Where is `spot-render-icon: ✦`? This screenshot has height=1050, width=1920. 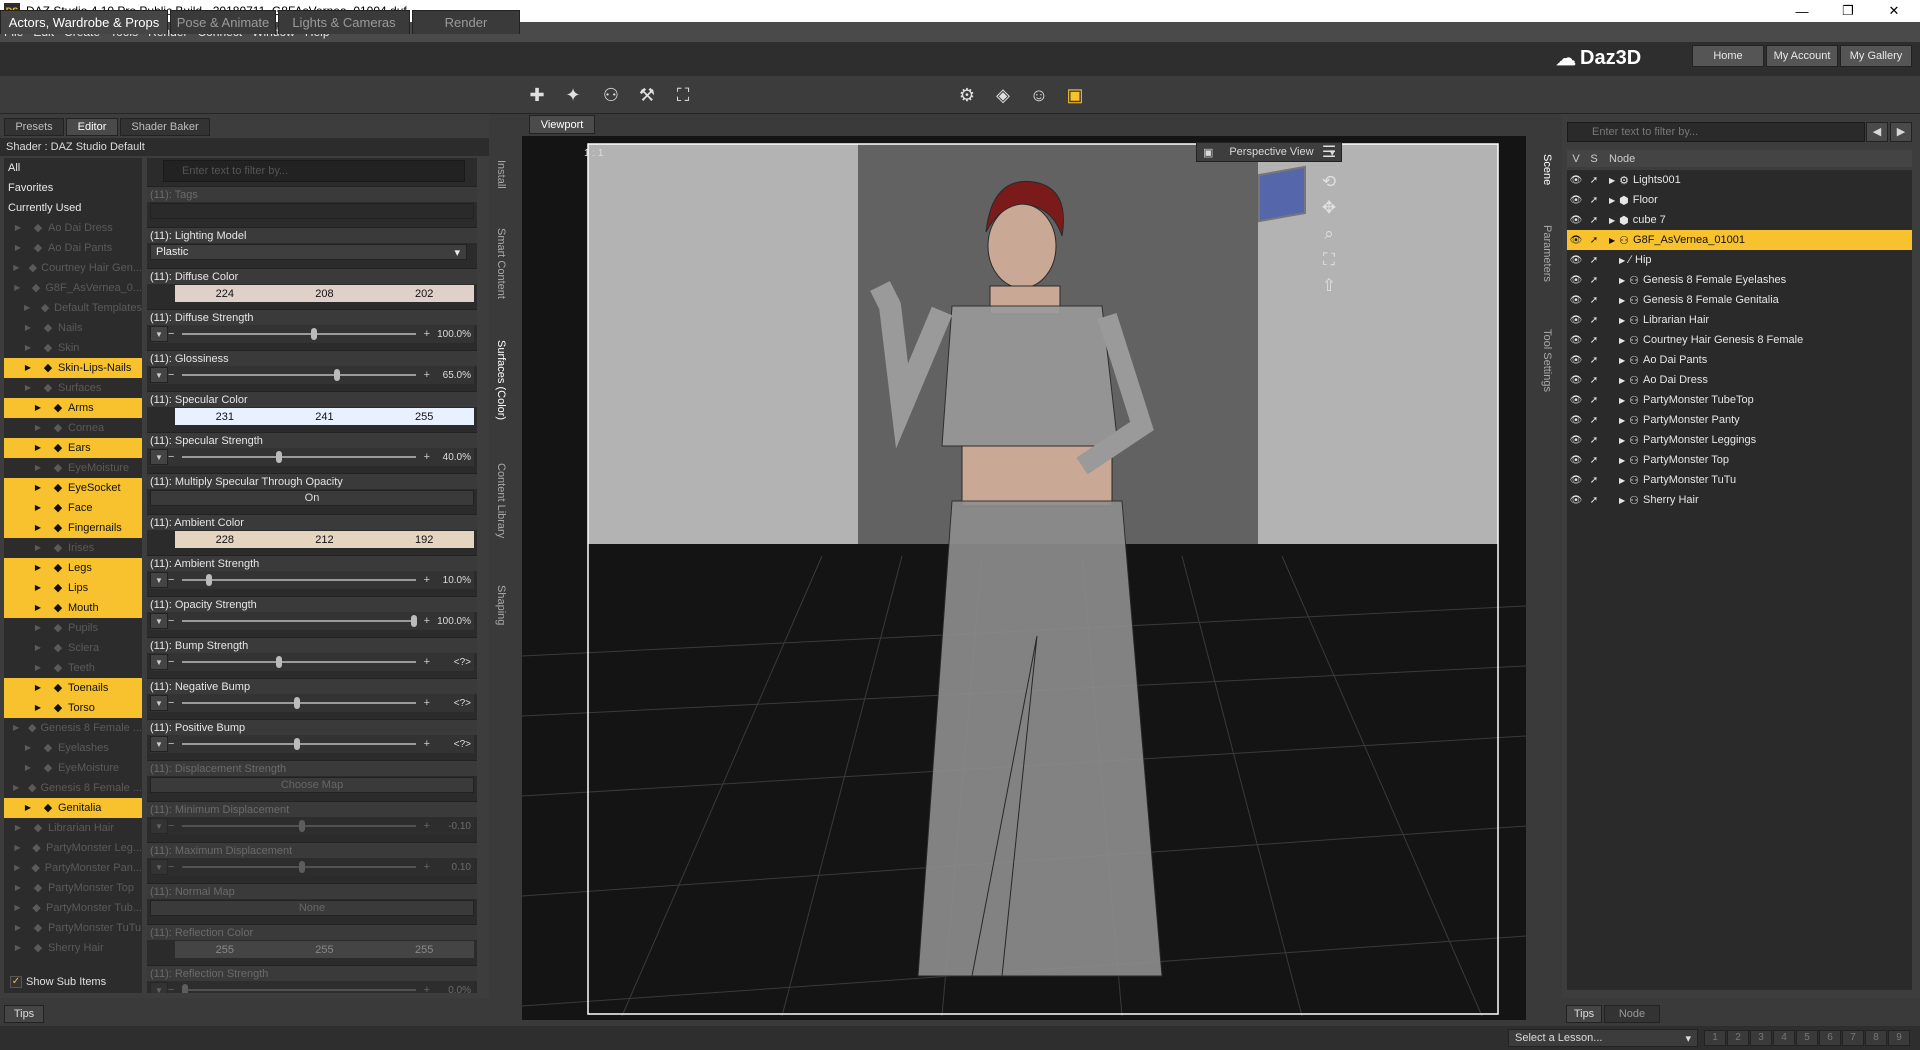
spot-render-icon: ✦ is located at coordinates (573, 95).